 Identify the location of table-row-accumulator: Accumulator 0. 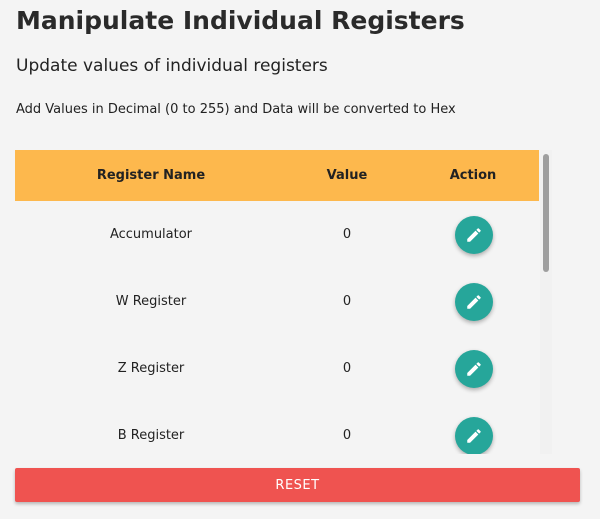
(277, 234).